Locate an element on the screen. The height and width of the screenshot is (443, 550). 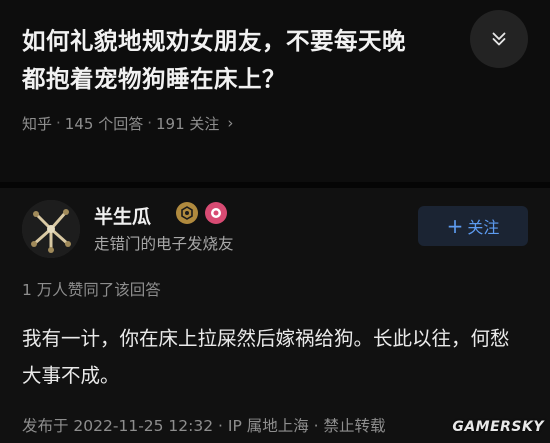
question-title-line-1: 如何礼貌地规劝女朋友，不要每天晚 is located at coordinates (257, 41).